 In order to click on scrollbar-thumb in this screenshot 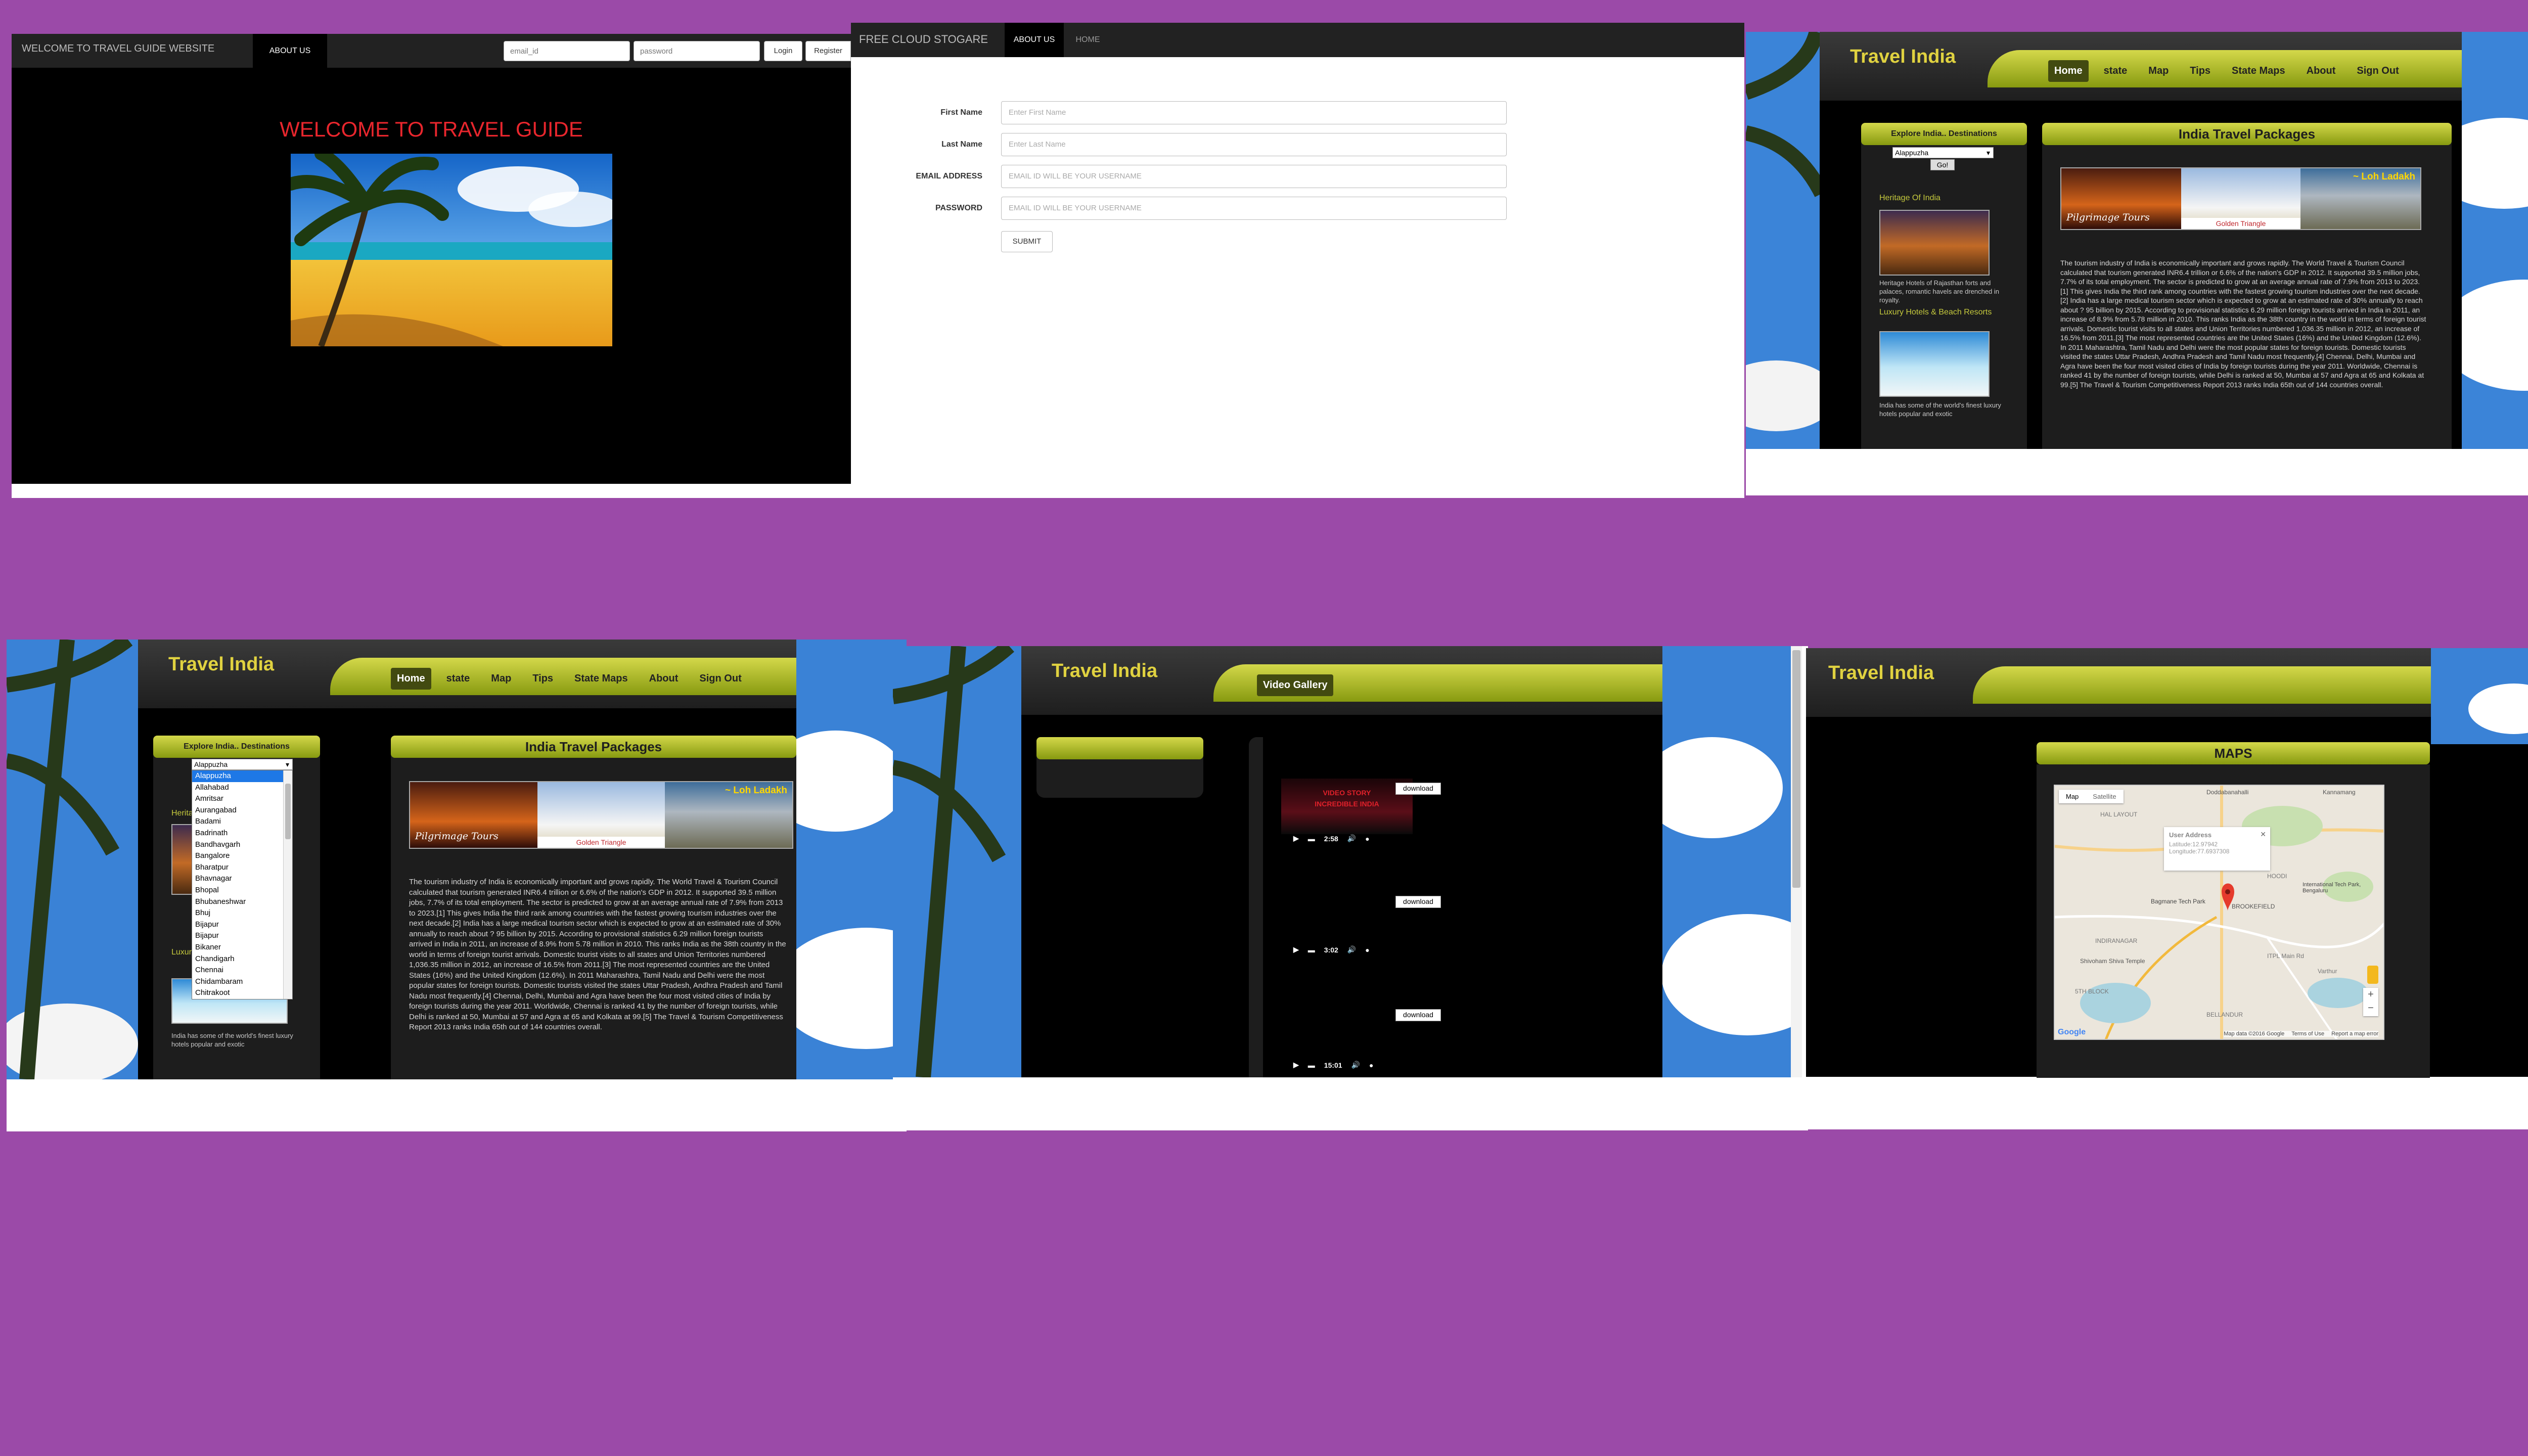, I will do `click(1796, 769)`.